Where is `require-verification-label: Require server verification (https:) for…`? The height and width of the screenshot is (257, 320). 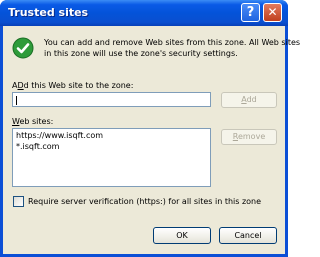
require-verification-label: Require server verification (https:) for… is located at coordinates (144, 201).